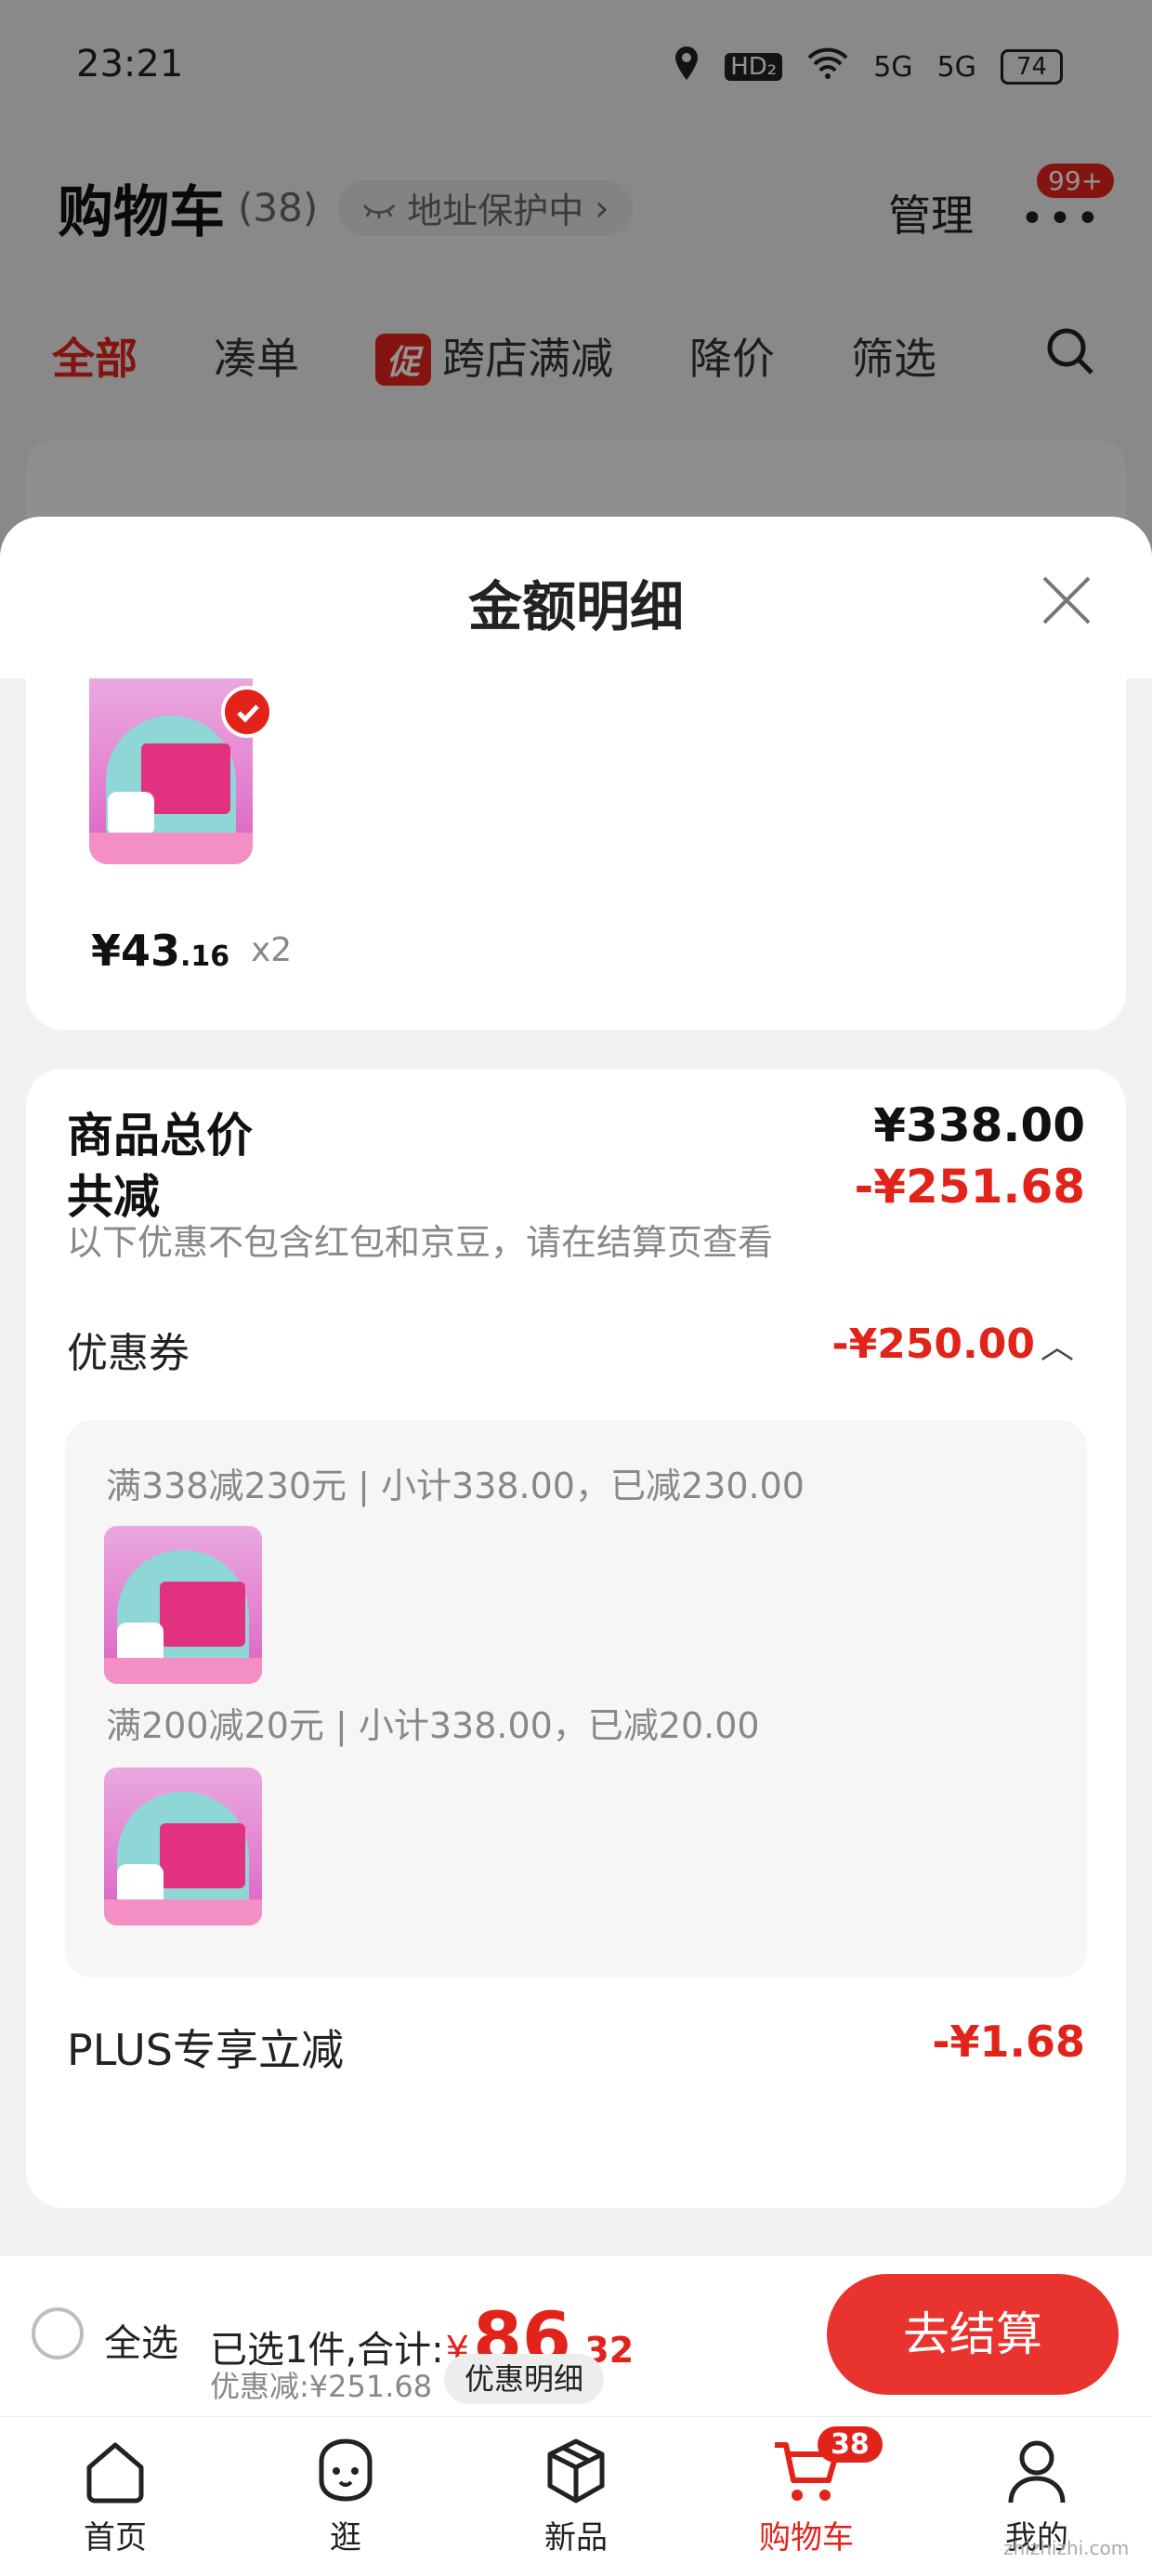 The image size is (1152, 2576). What do you see at coordinates (973, 2334) in the screenshot?
I see `checkout-button: 去结算` at bounding box center [973, 2334].